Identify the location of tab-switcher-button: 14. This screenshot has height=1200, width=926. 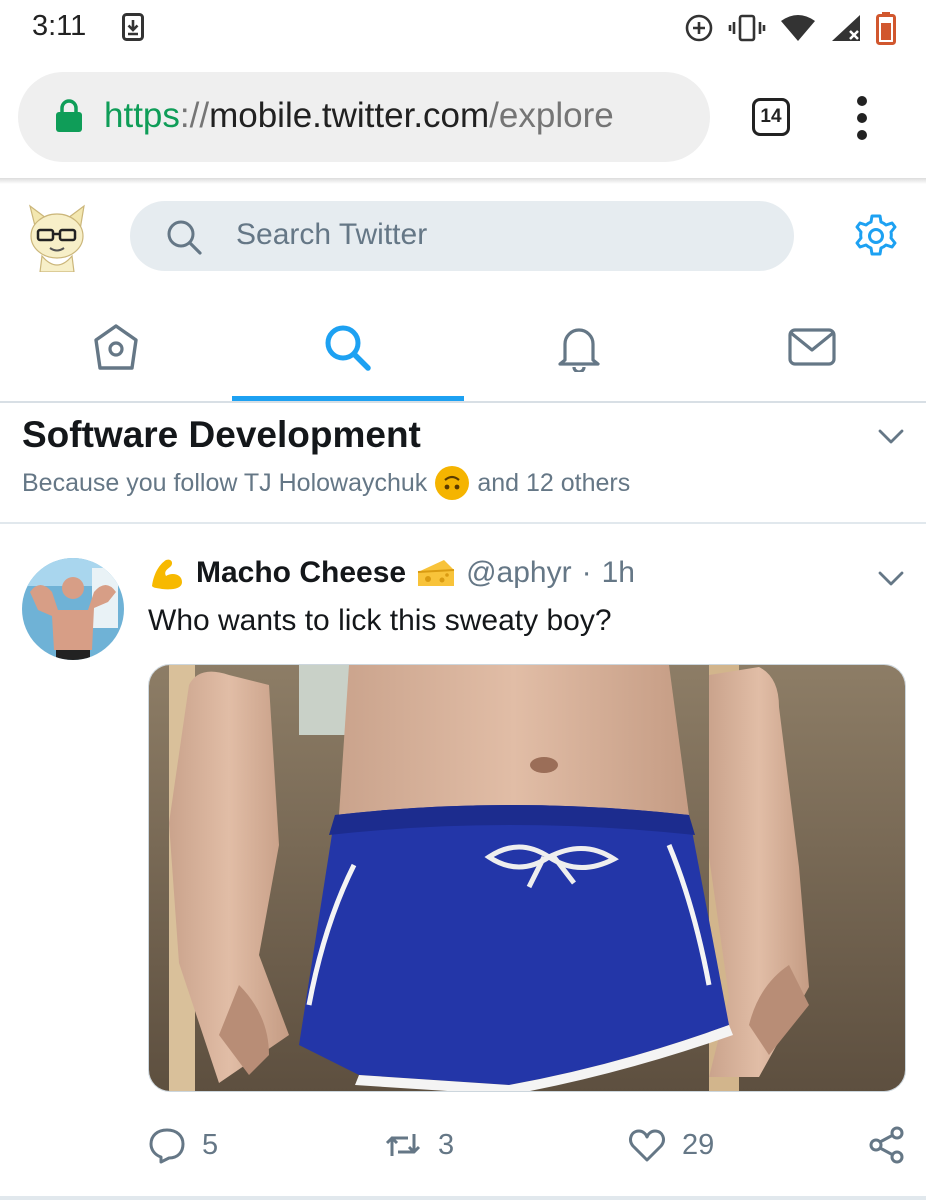
(771, 117).